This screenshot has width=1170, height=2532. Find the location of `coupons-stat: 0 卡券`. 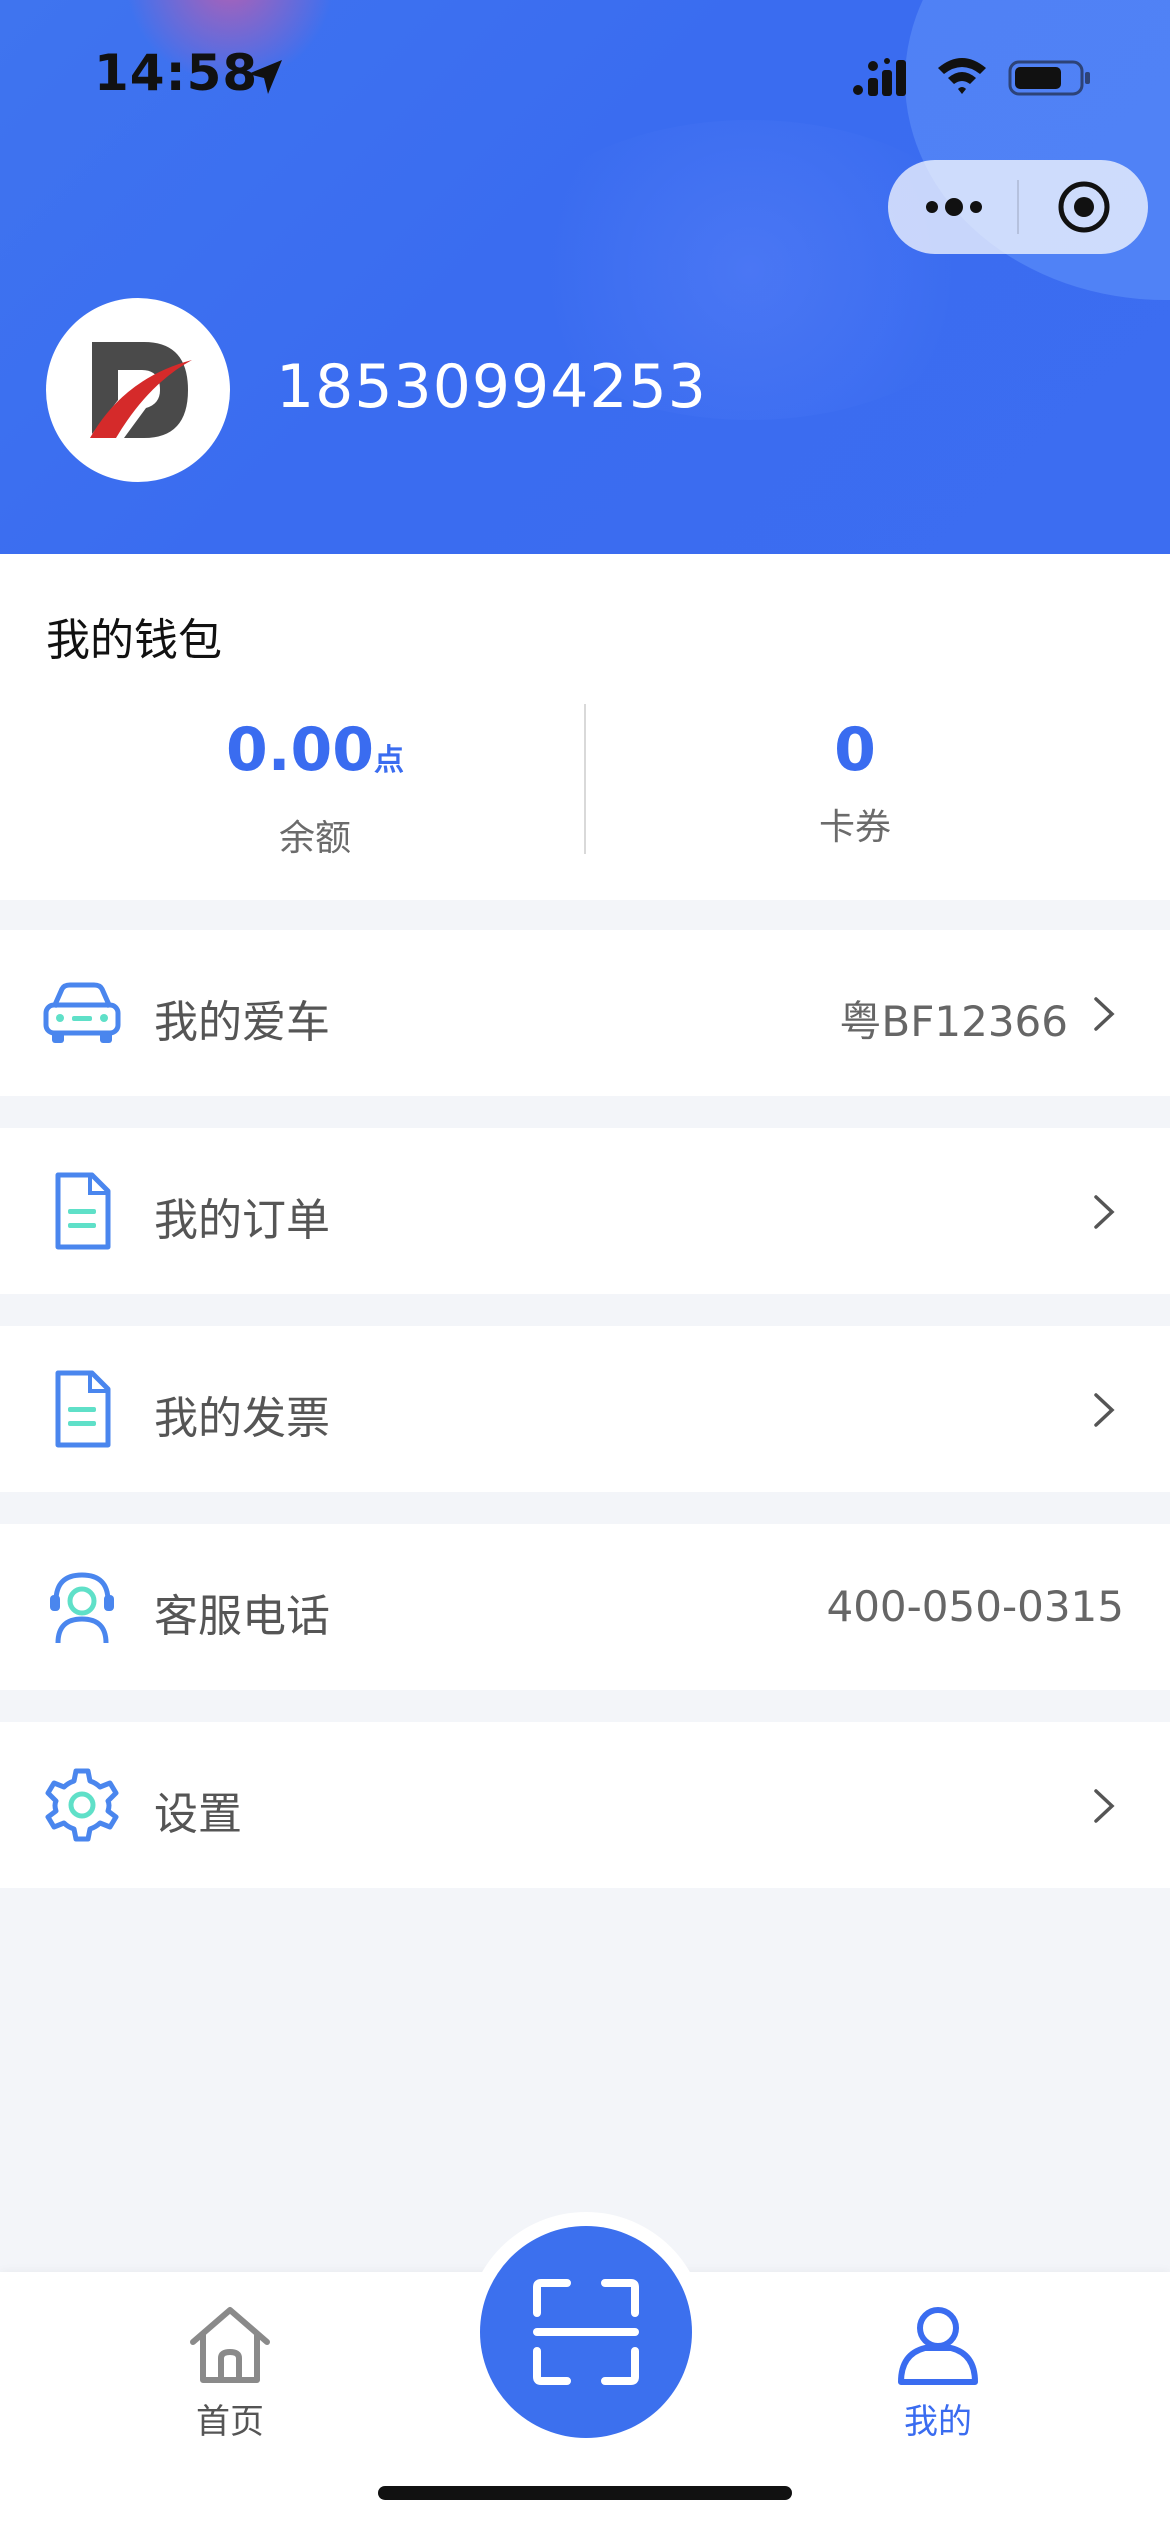

coupons-stat: 0 卡券 is located at coordinates (855, 781).